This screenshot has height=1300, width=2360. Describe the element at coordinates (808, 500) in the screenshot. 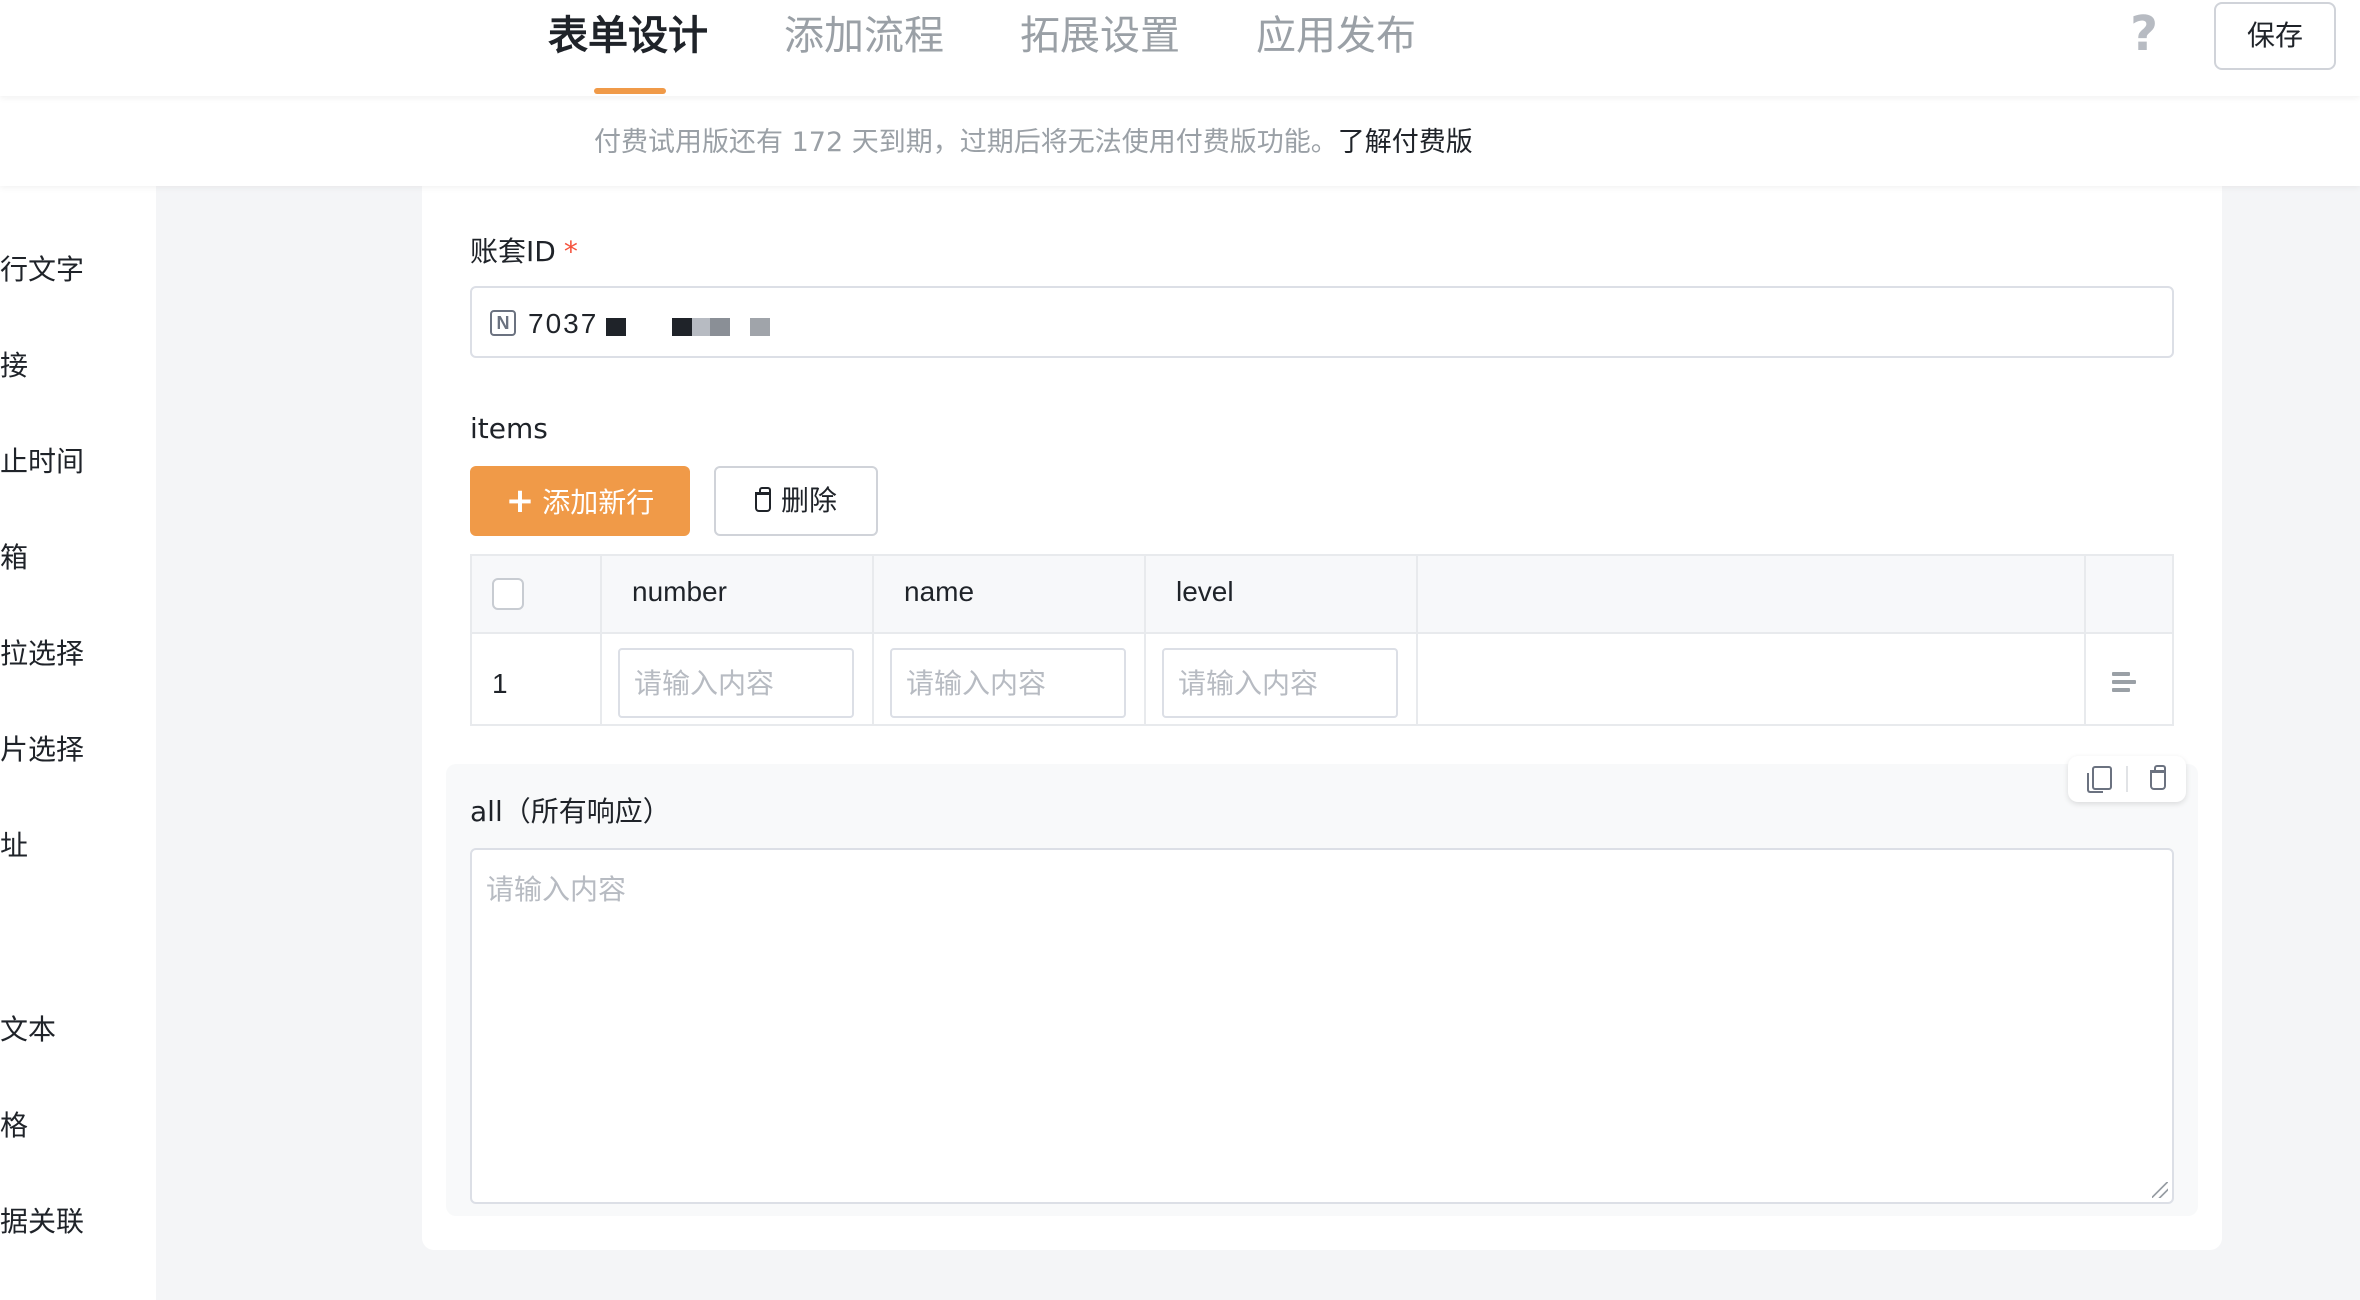

I see `delete-label: 删除` at that location.